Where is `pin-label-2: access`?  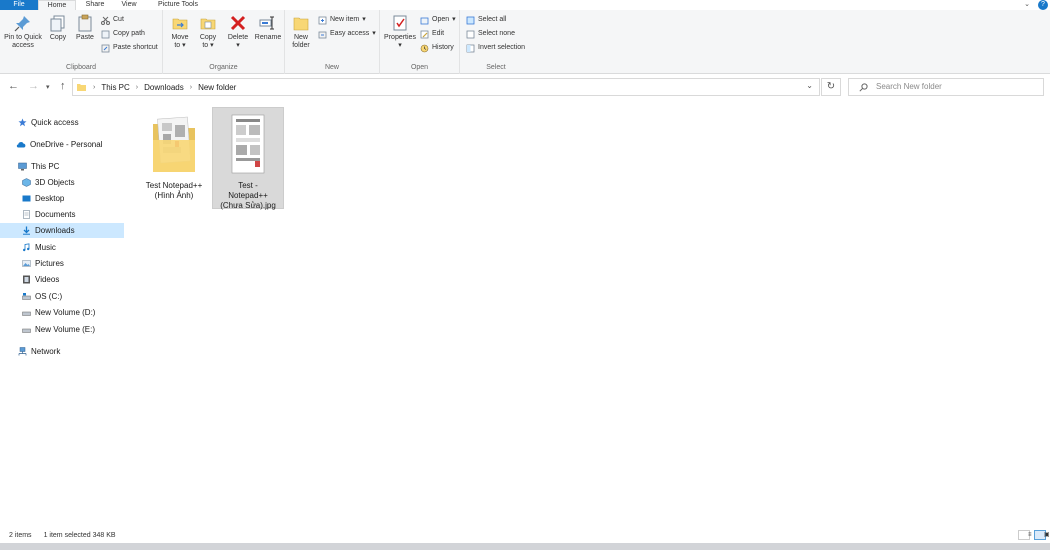 pin-label-2: access is located at coordinates (23, 45).